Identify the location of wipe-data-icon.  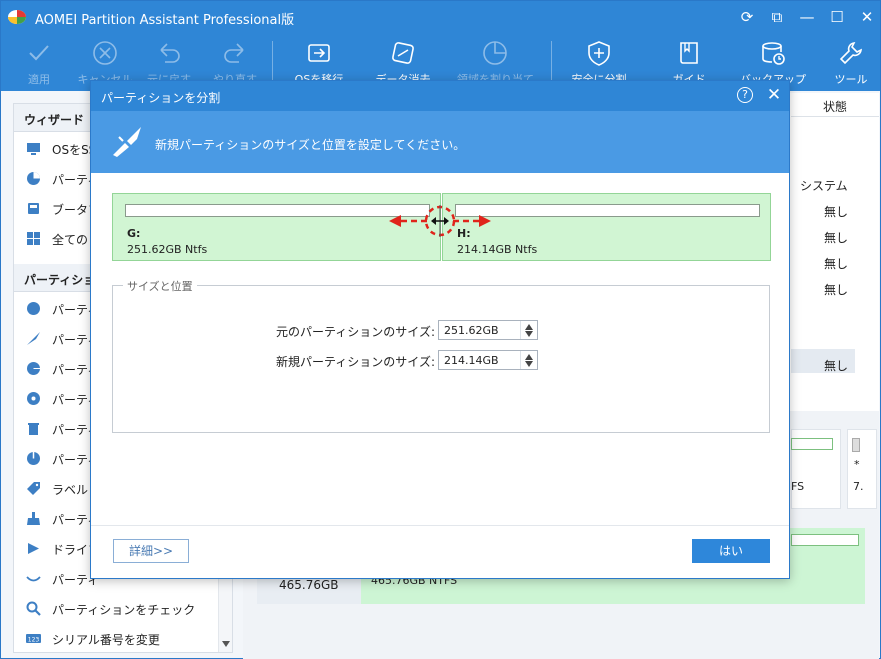
(403, 53).